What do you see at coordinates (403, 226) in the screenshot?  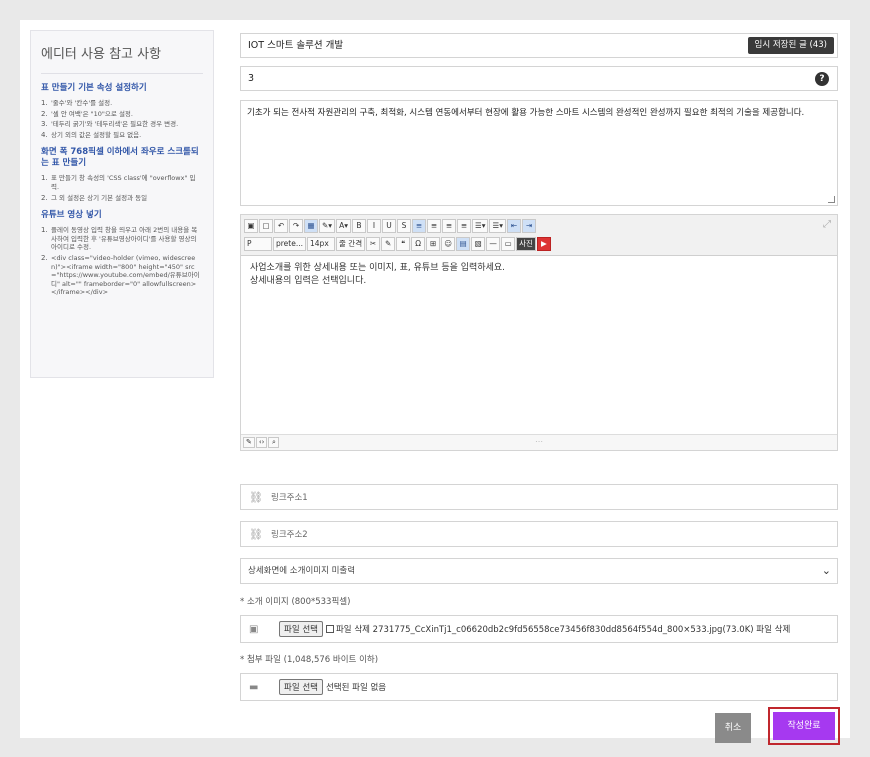 I see `toolbar-button-icon: S` at bounding box center [403, 226].